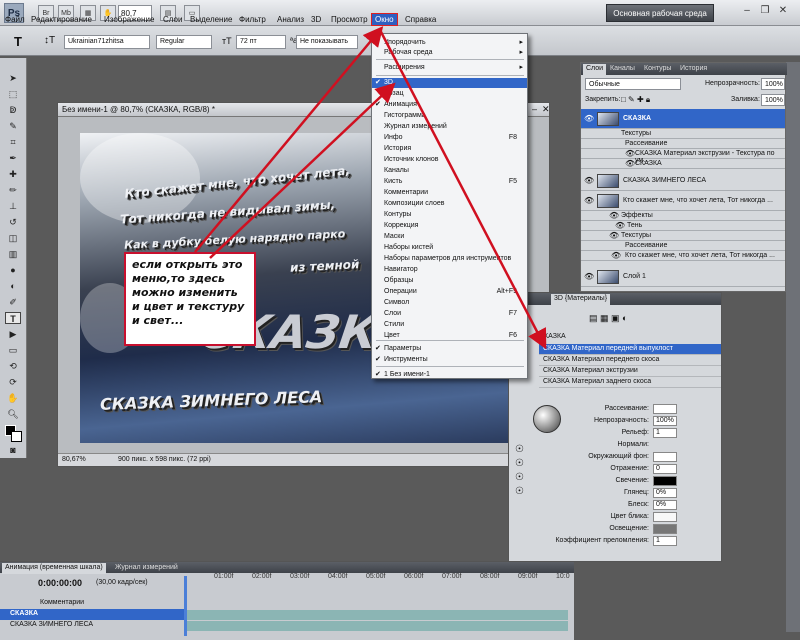 This screenshot has width=800, height=640. I want to click on window-menu-item: Образцы, so click(449, 281).